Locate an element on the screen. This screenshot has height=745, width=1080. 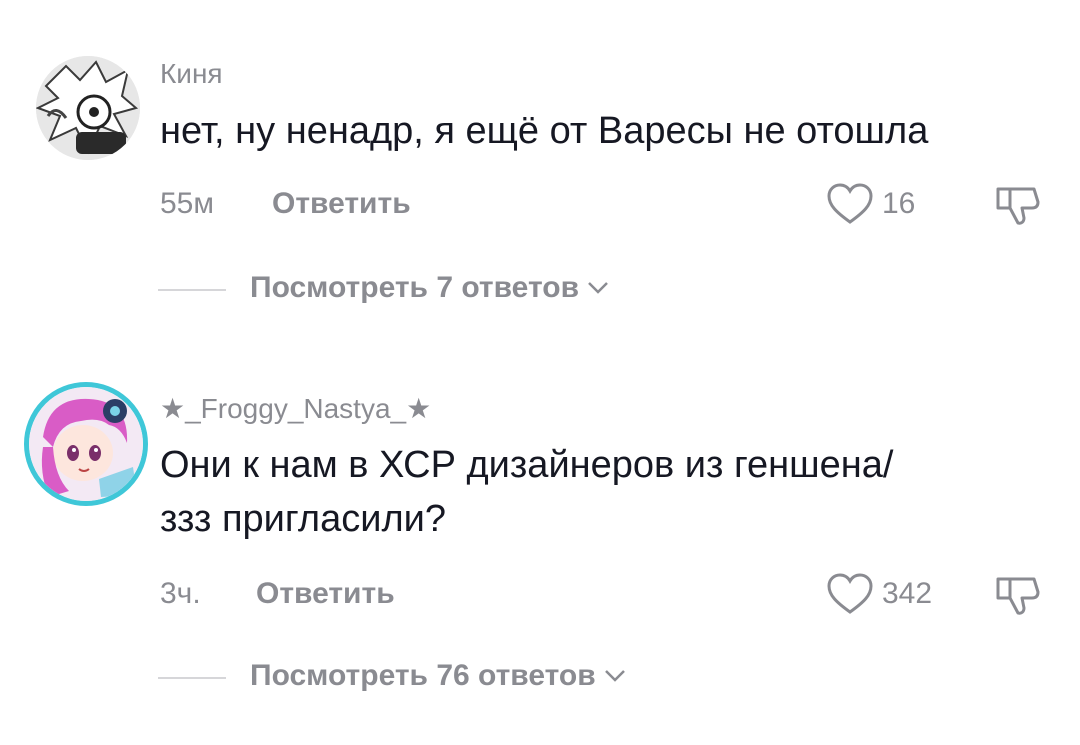
like-button: 342 is located at coordinates (879, 594).